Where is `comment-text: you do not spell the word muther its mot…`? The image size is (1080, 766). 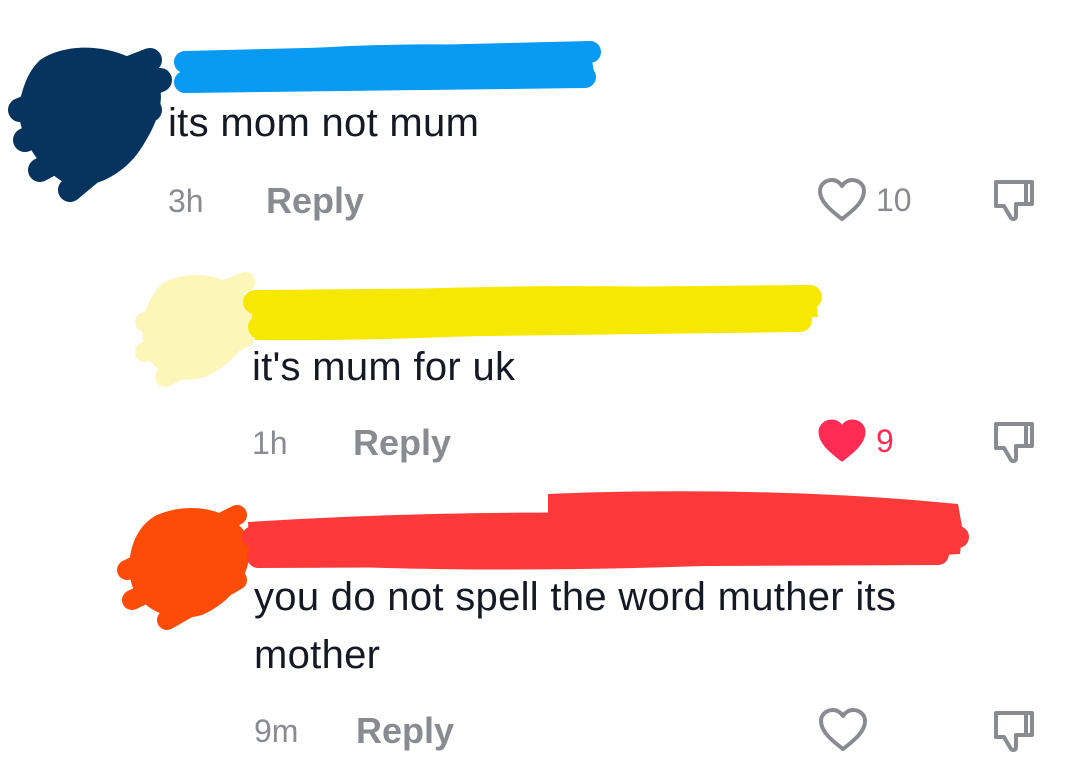 comment-text: you do not spell the word muther its mot… is located at coordinates (575, 626).